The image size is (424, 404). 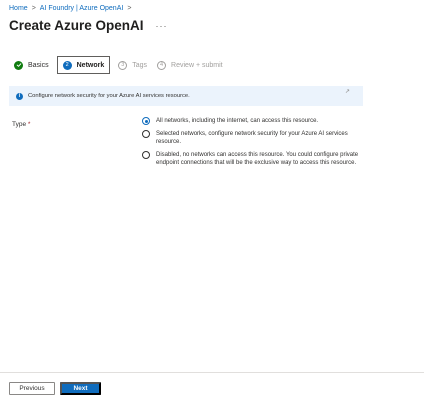 I want to click on tab-tags: 3 Tags, so click(x=132, y=65).